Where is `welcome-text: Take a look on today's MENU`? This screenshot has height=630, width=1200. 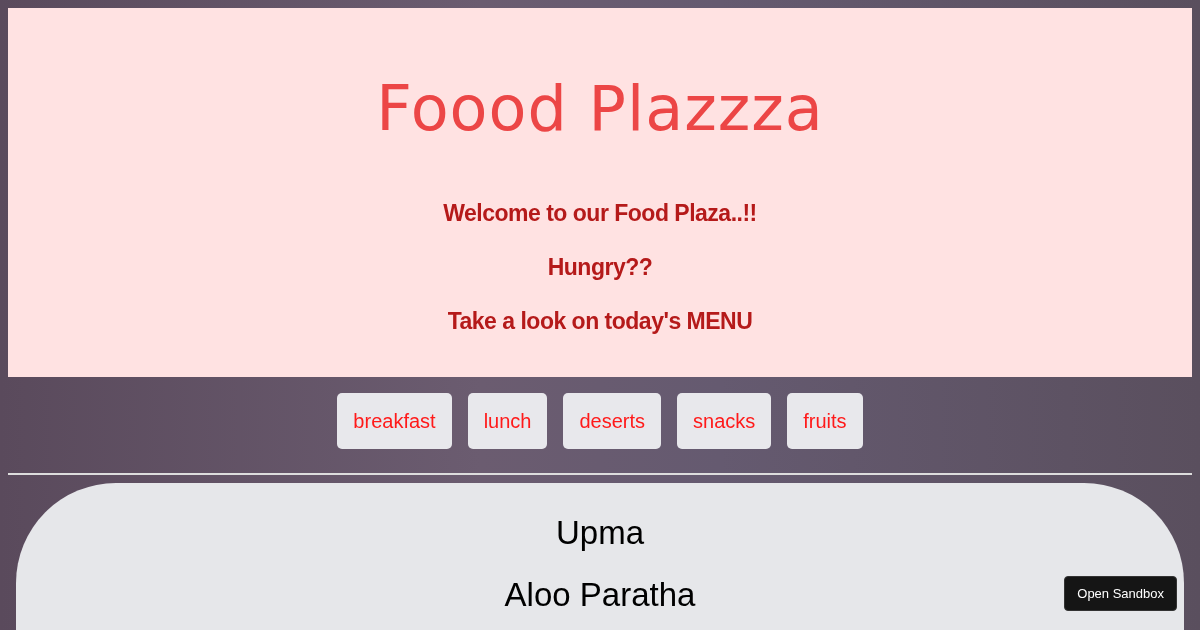 welcome-text: Take a look on today's MENU is located at coordinates (600, 321).